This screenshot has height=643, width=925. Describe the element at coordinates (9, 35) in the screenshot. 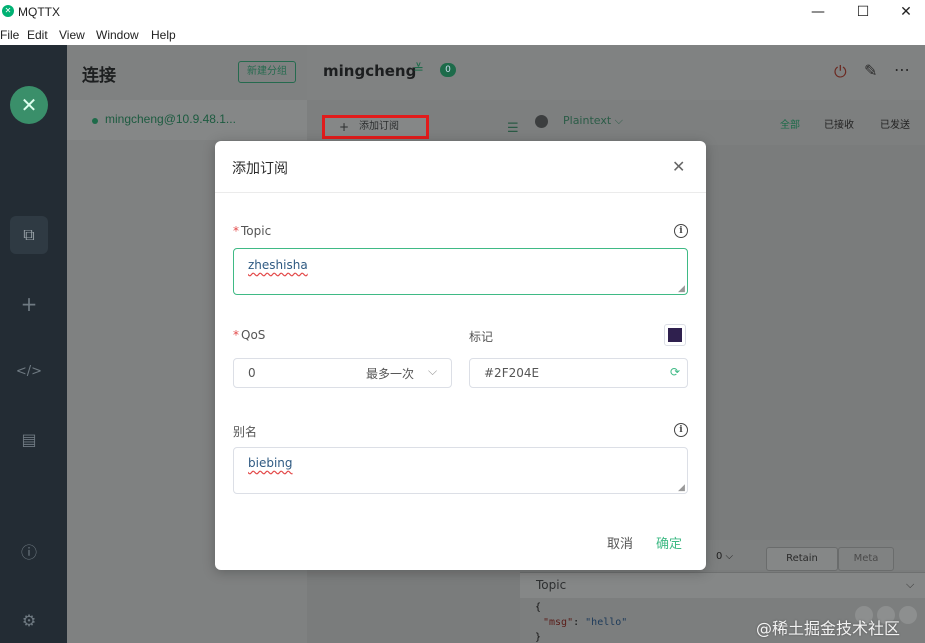

I see `menu-file: File` at that location.